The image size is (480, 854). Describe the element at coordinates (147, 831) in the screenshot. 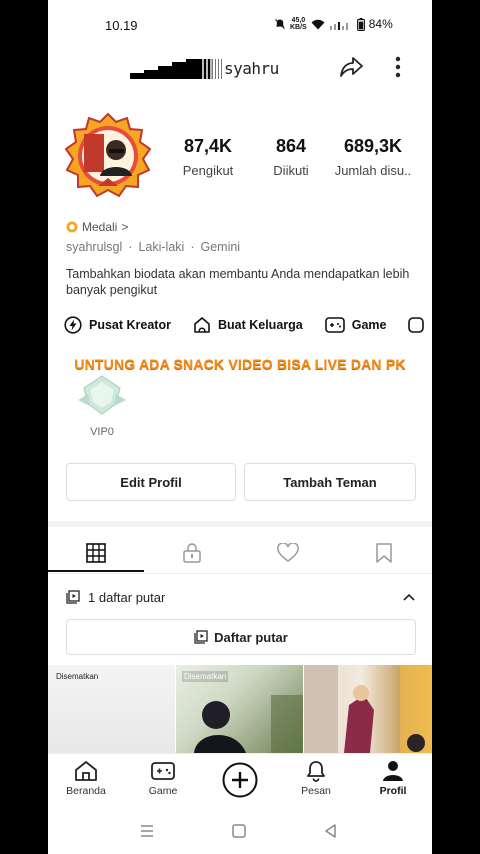

I see `recents-menu-icon` at that location.